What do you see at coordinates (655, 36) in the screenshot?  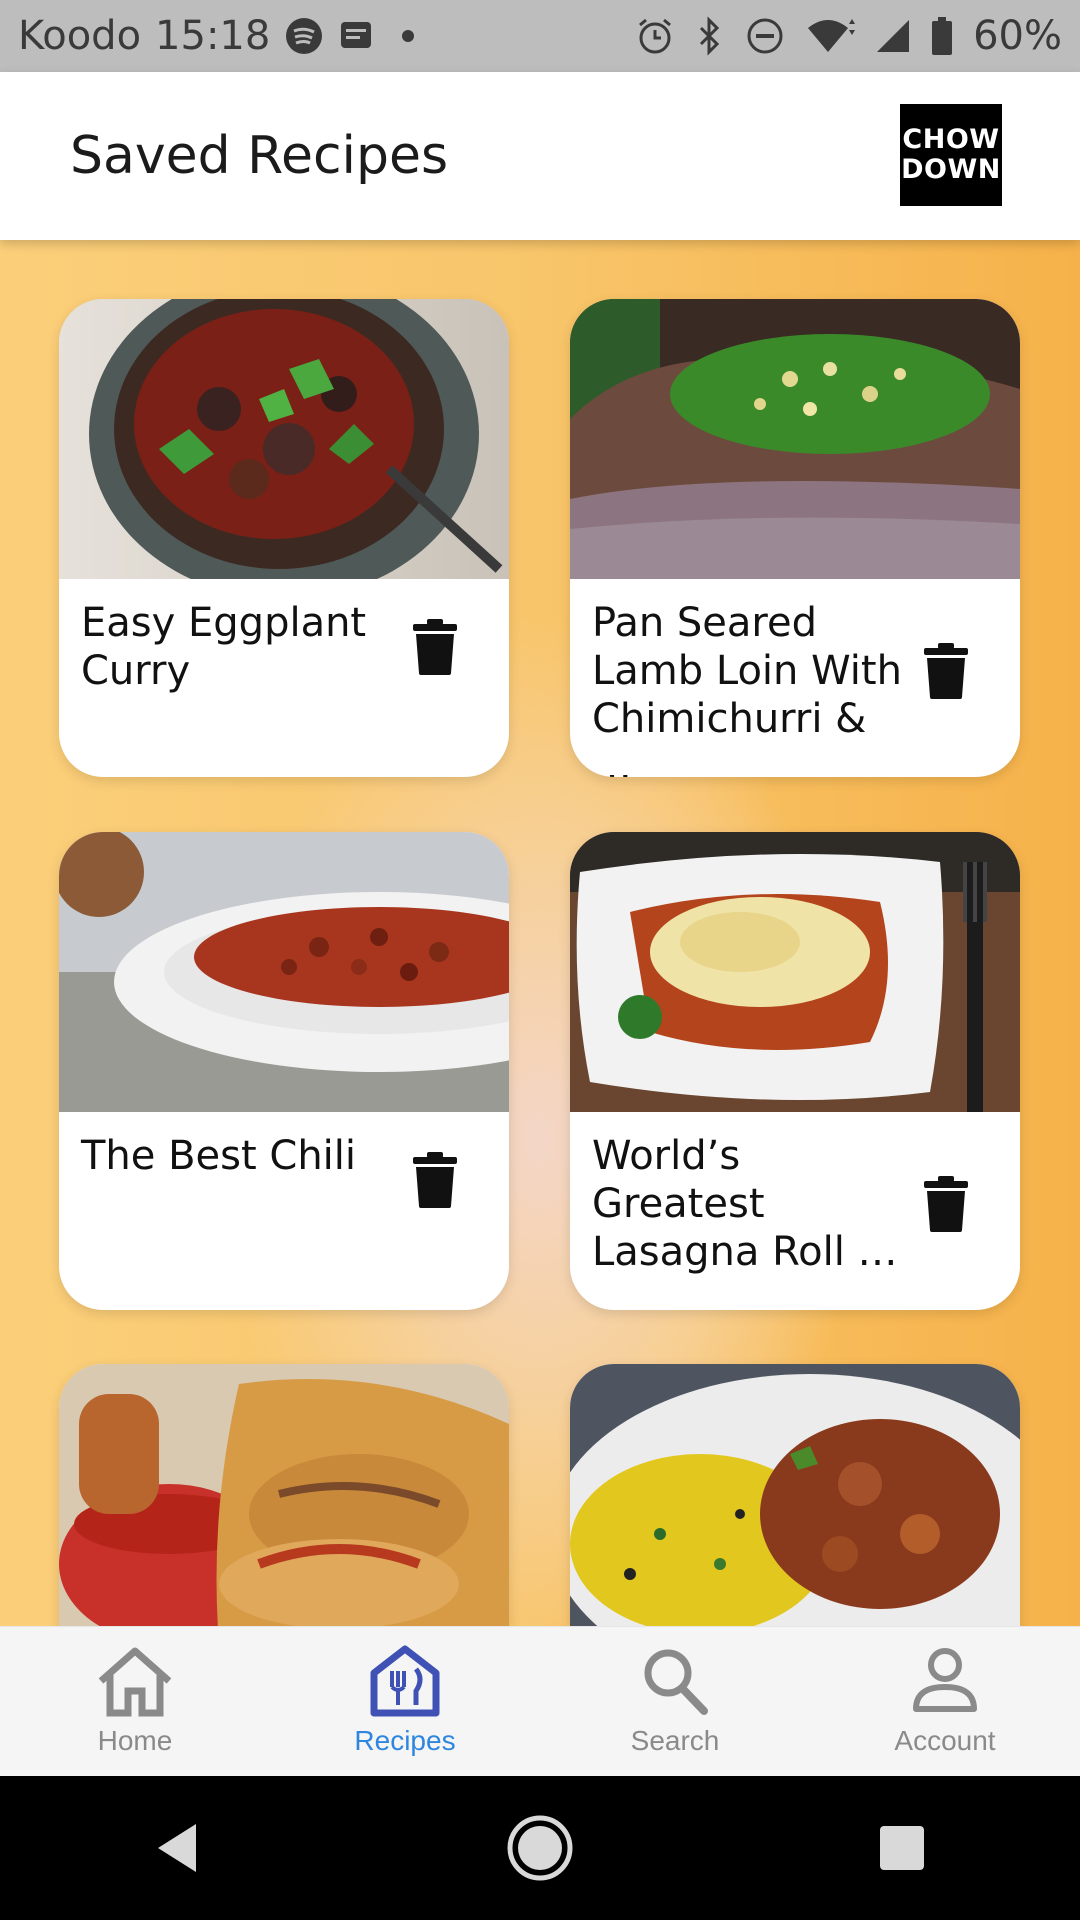 I see `alarm-icon` at bounding box center [655, 36].